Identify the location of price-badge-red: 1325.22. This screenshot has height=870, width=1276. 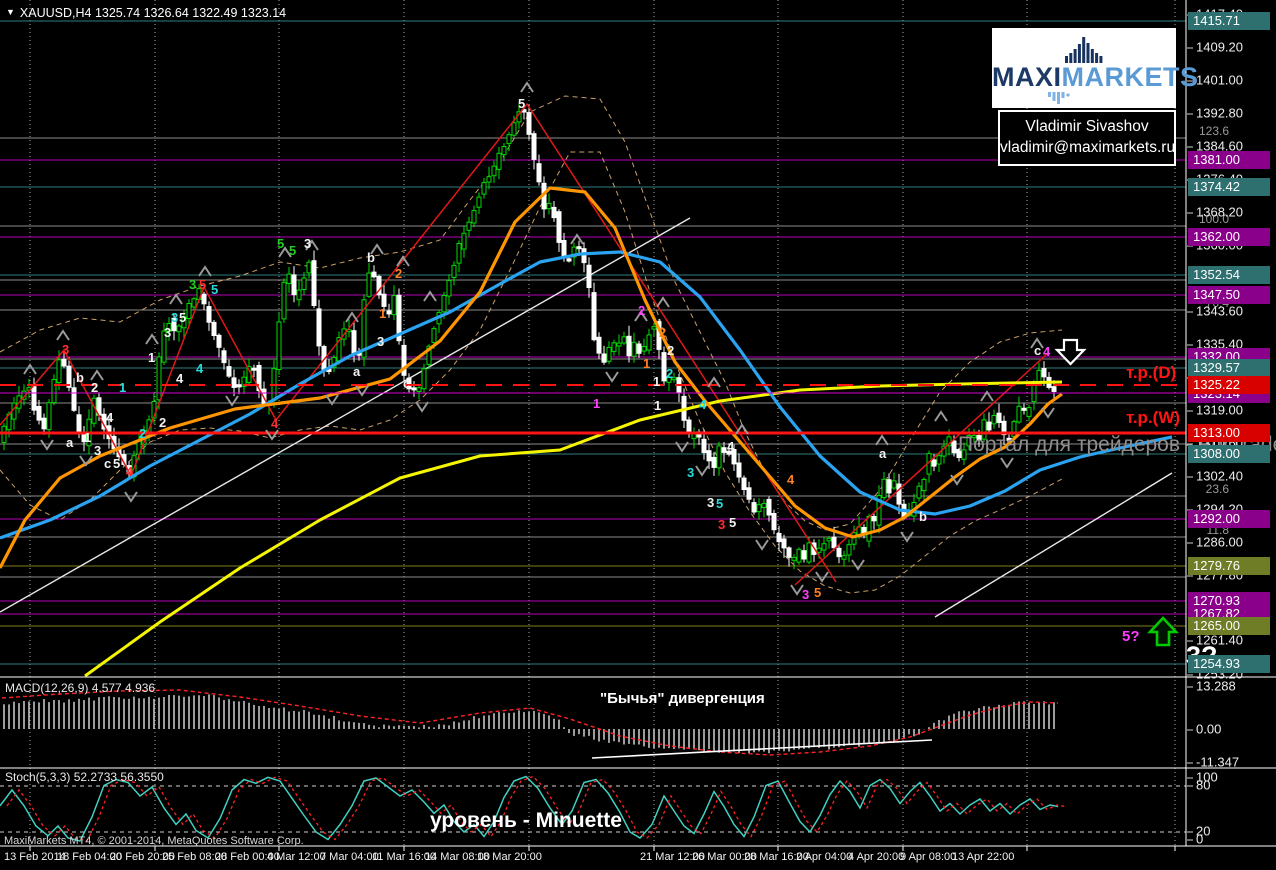
(1229, 385).